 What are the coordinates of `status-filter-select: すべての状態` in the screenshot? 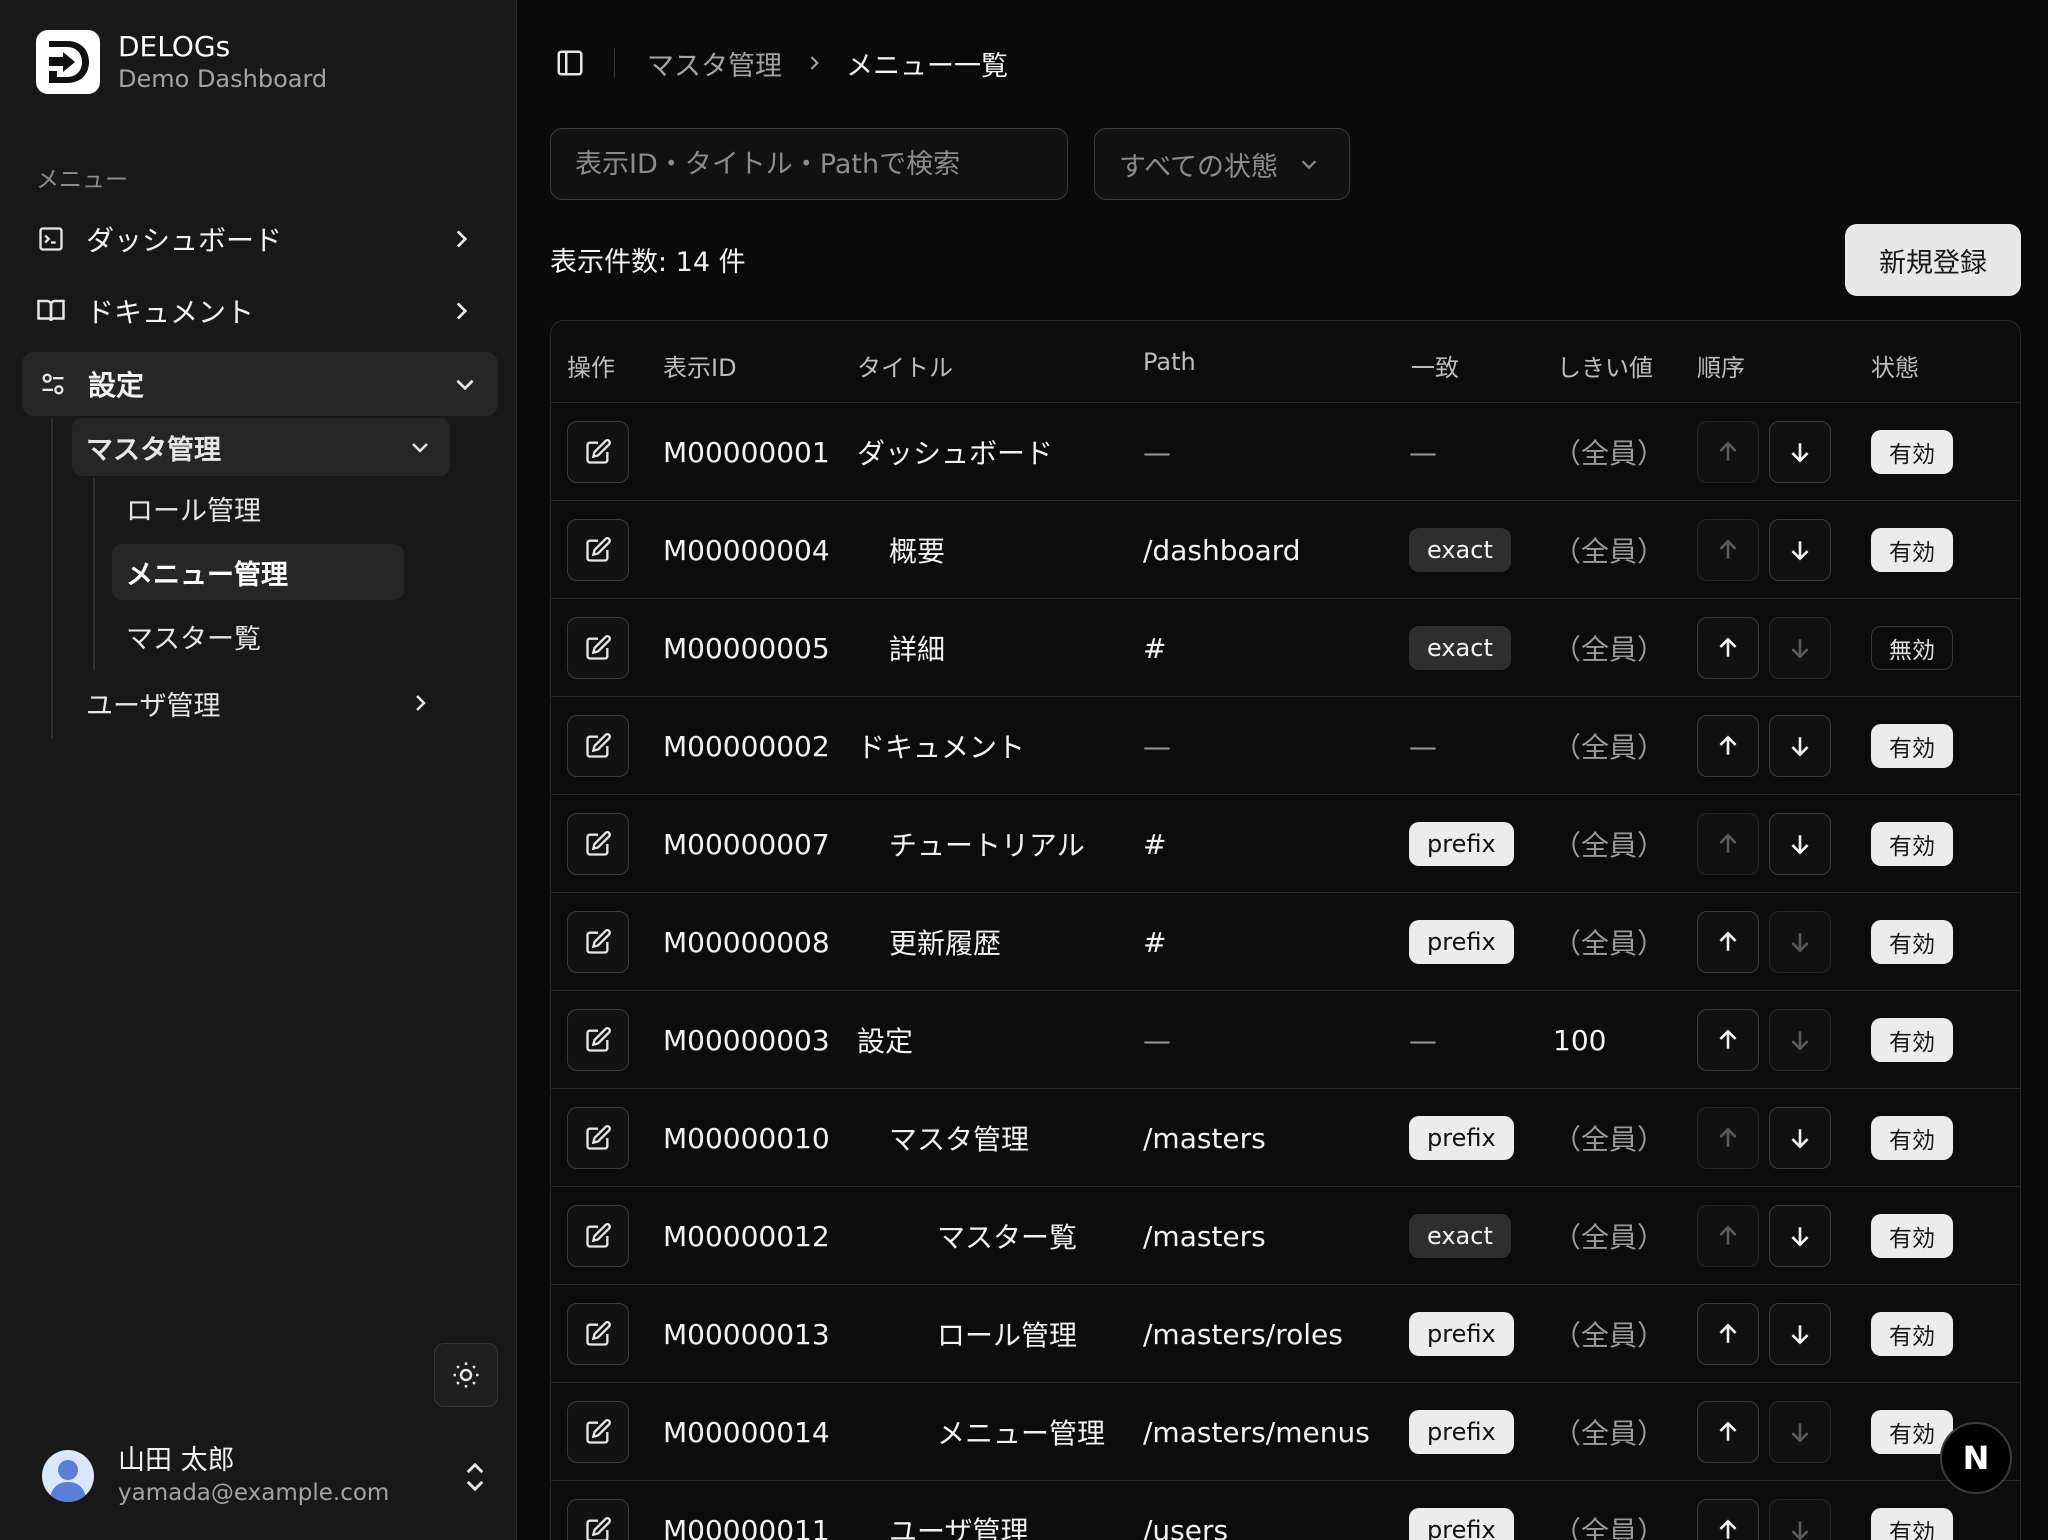 It's located at (1222, 164).